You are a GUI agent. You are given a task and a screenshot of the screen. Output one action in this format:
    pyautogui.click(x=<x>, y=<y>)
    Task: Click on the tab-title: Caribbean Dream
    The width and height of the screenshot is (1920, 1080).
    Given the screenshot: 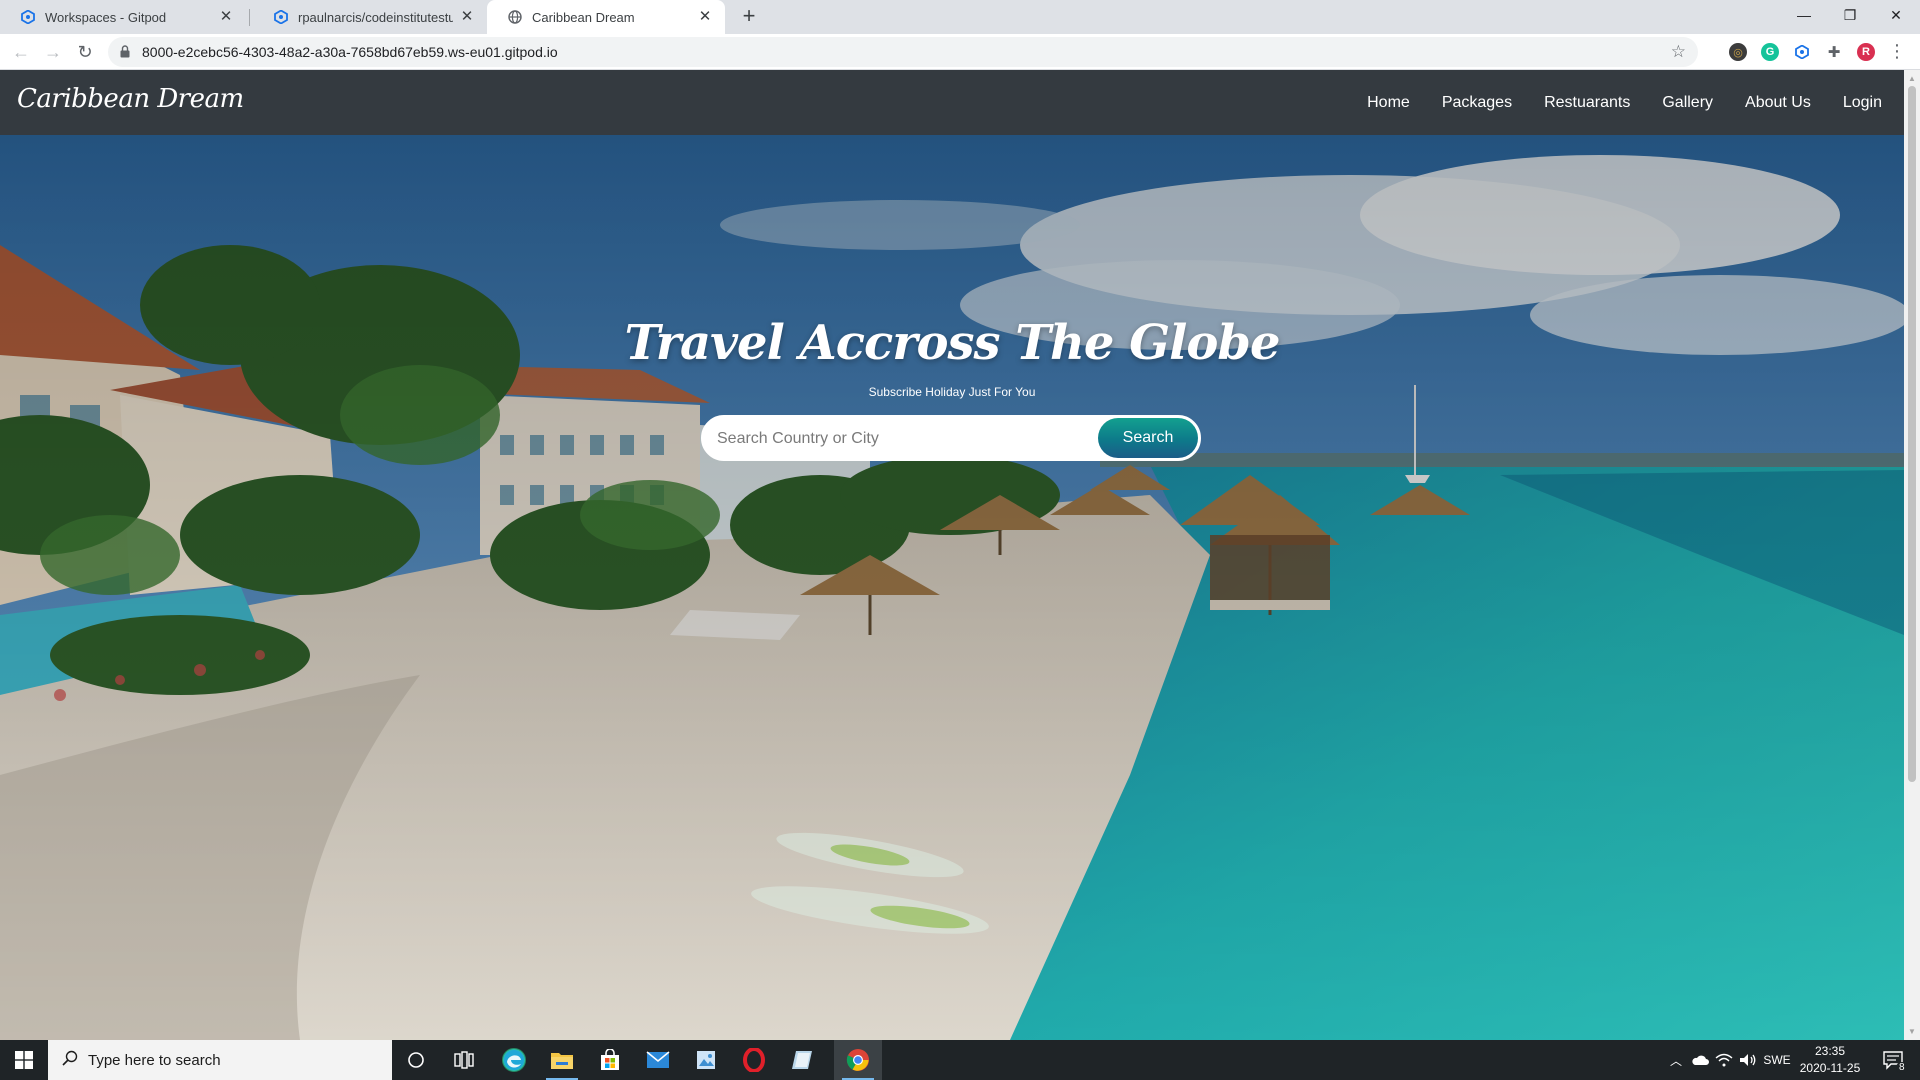 What is the action you would take?
    pyautogui.click(x=583, y=17)
    